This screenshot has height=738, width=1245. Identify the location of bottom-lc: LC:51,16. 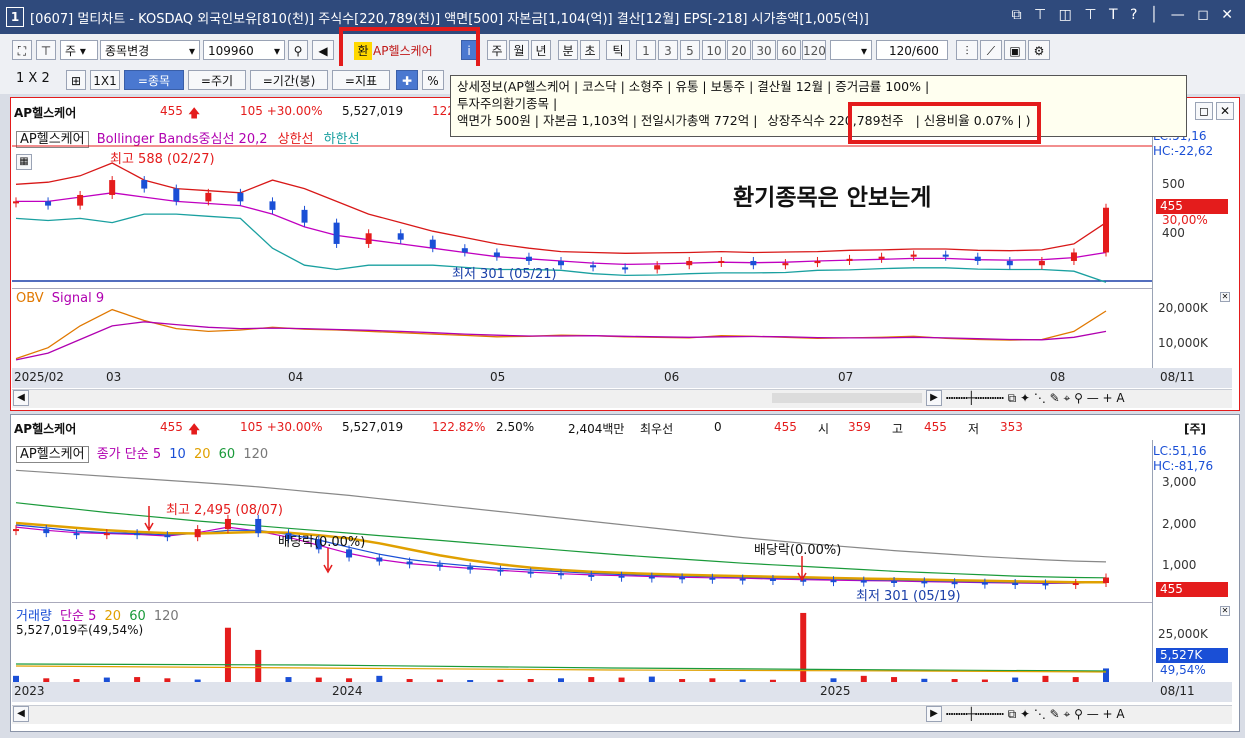
(1180, 451).